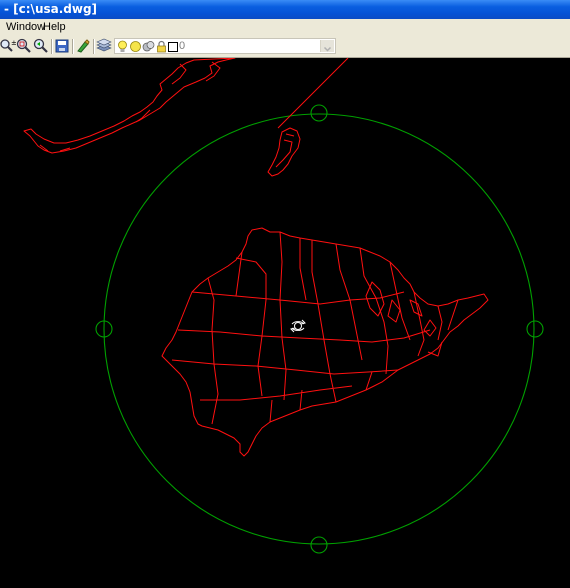 The image size is (570, 588). Describe the element at coordinates (319, 545) in the screenshot. I see `orbit-handle-bottom` at that location.